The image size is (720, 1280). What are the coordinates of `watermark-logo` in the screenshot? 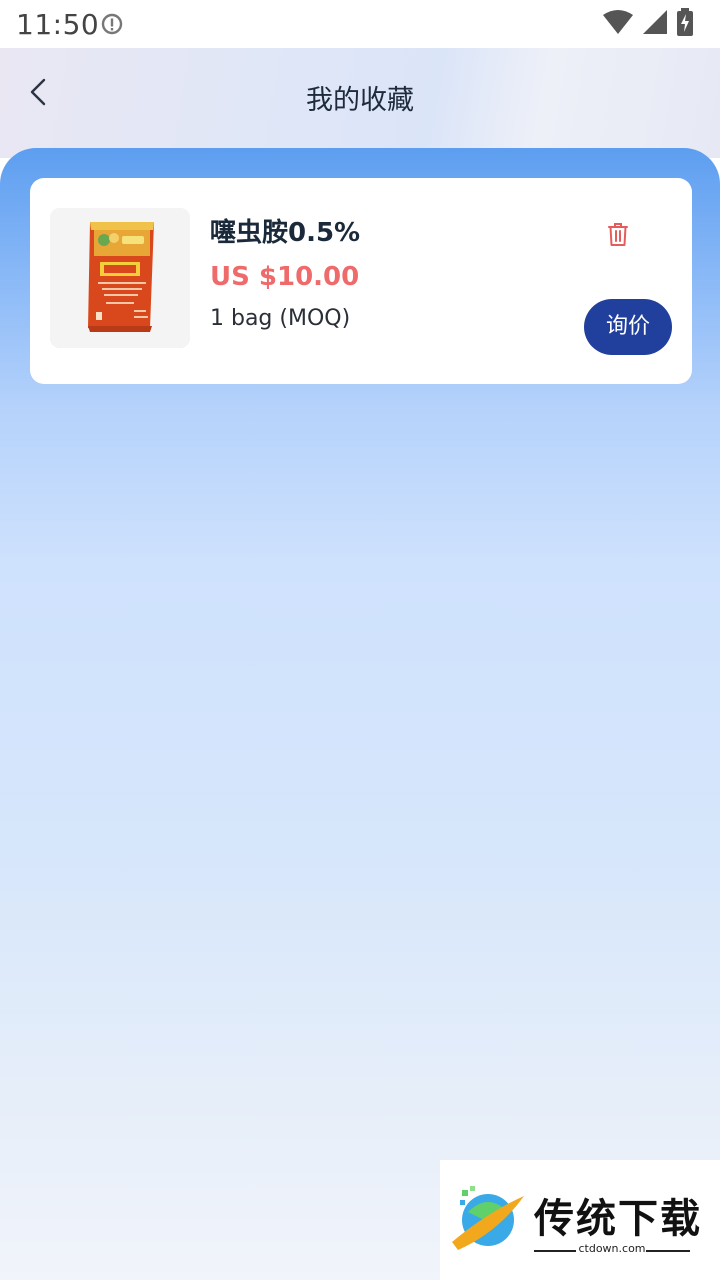 It's located at (488, 1218).